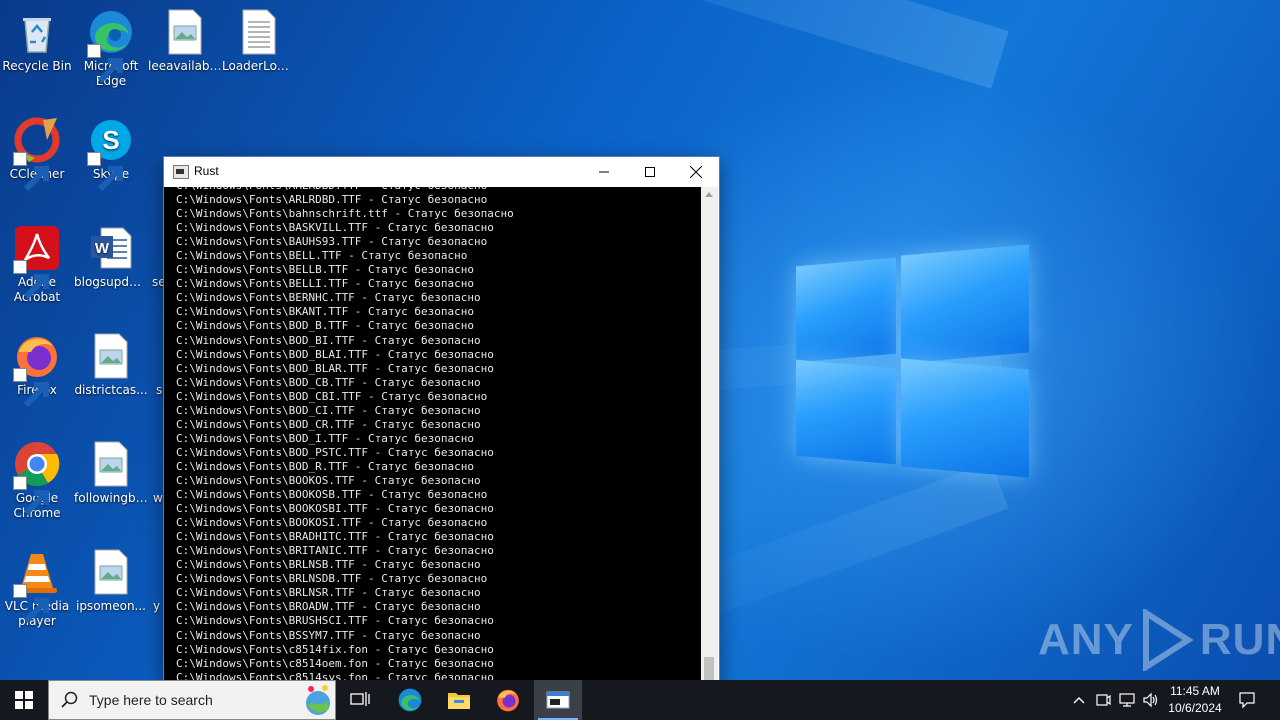 Image resolution: width=1280 pixels, height=720 pixels. I want to click on desktop-icon-recycle-bin: Recycle Bin, so click(37, 41).